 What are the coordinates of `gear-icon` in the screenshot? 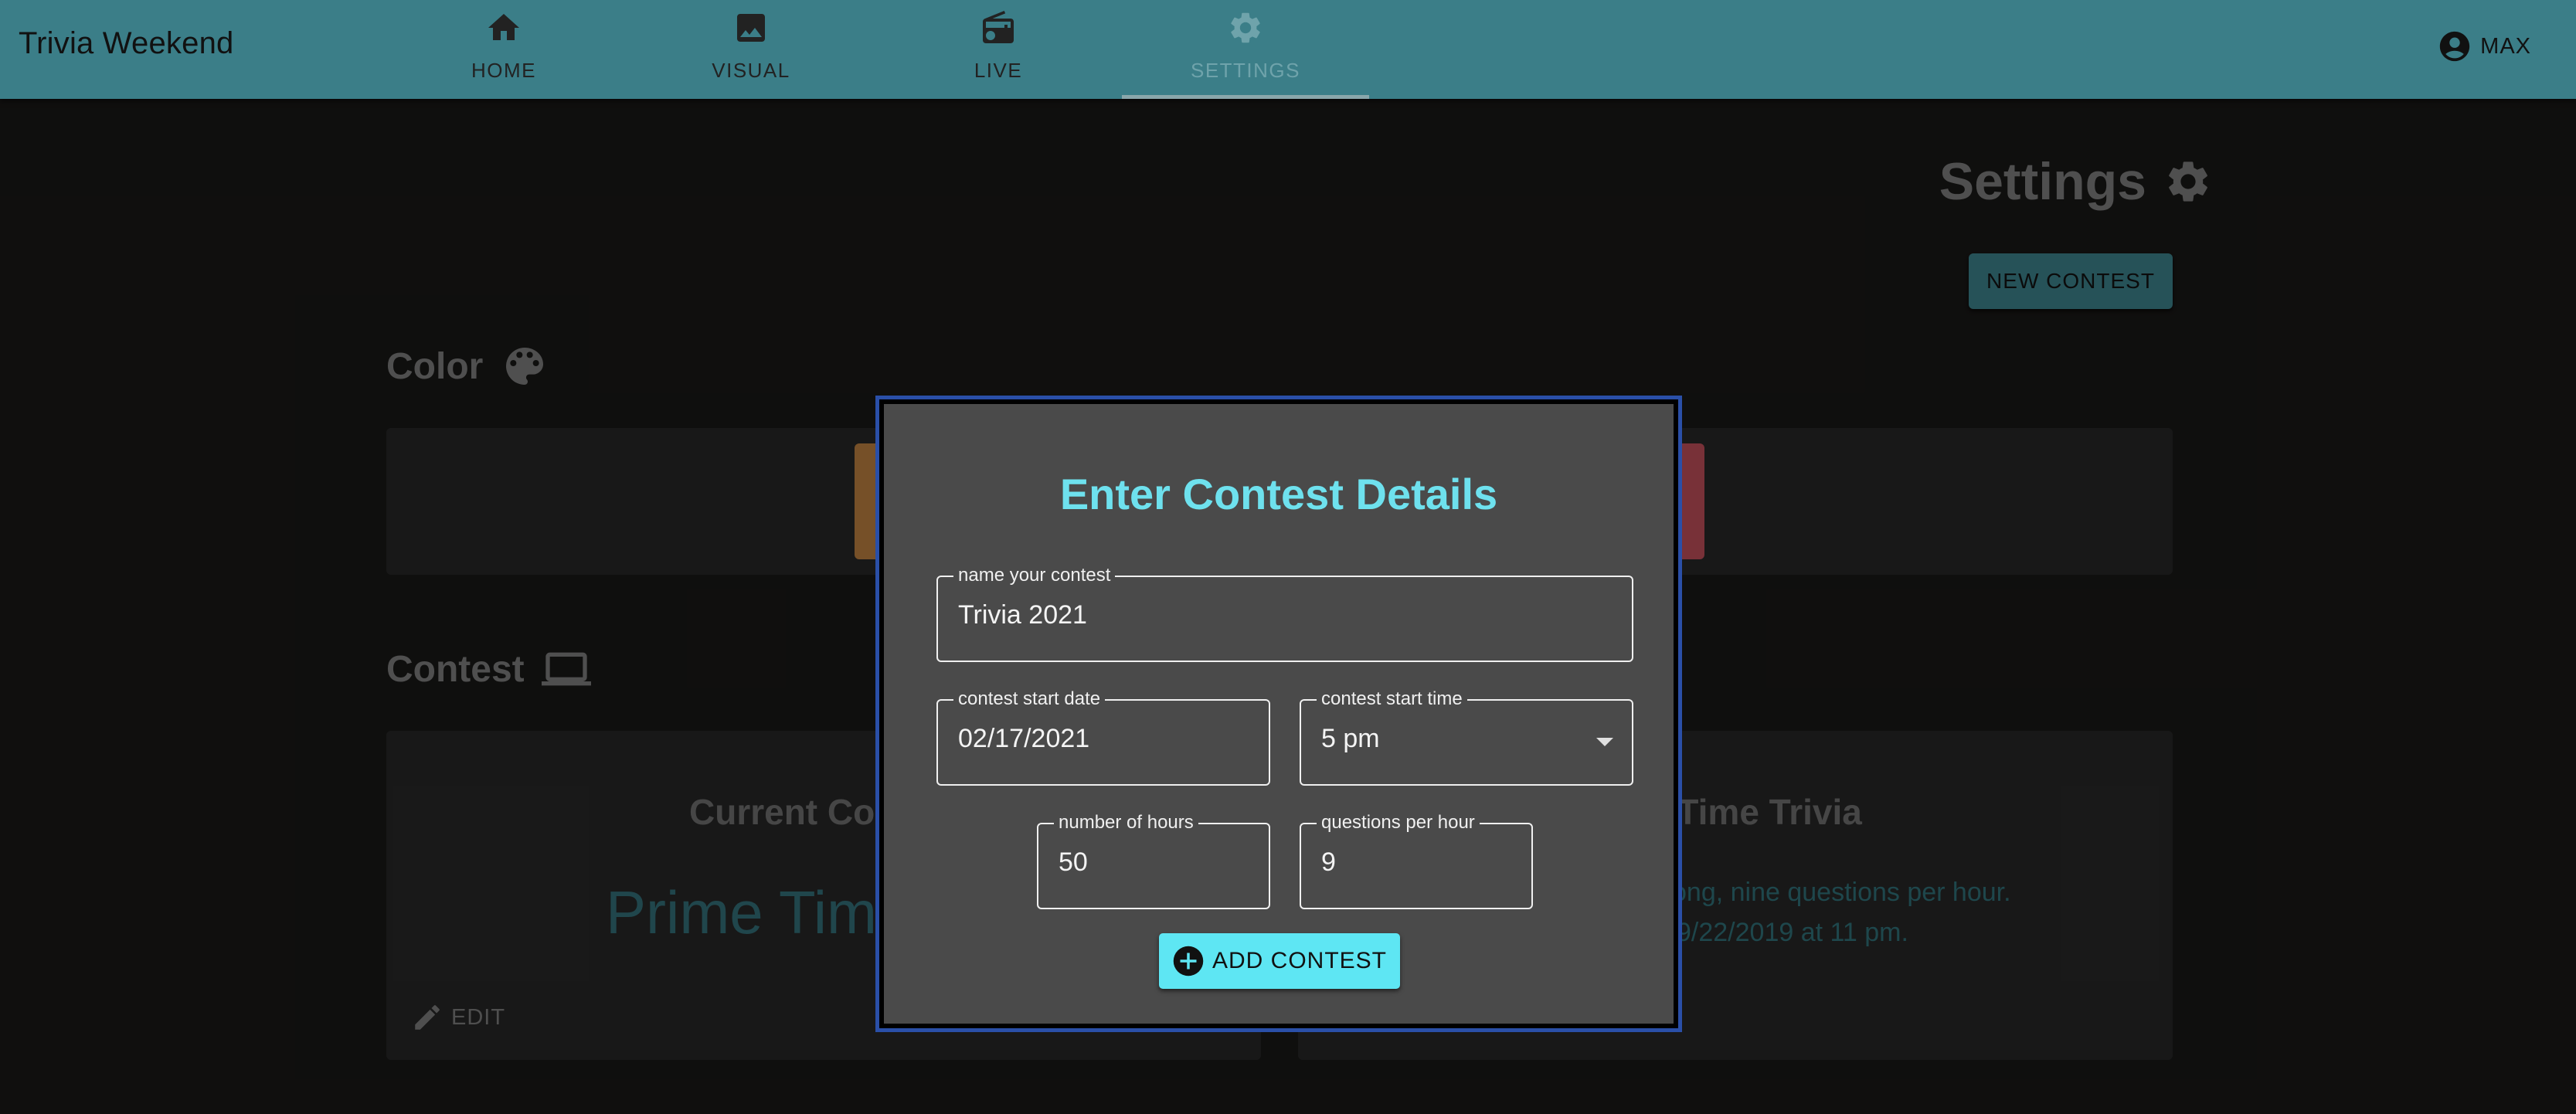 It's located at (1245, 27).